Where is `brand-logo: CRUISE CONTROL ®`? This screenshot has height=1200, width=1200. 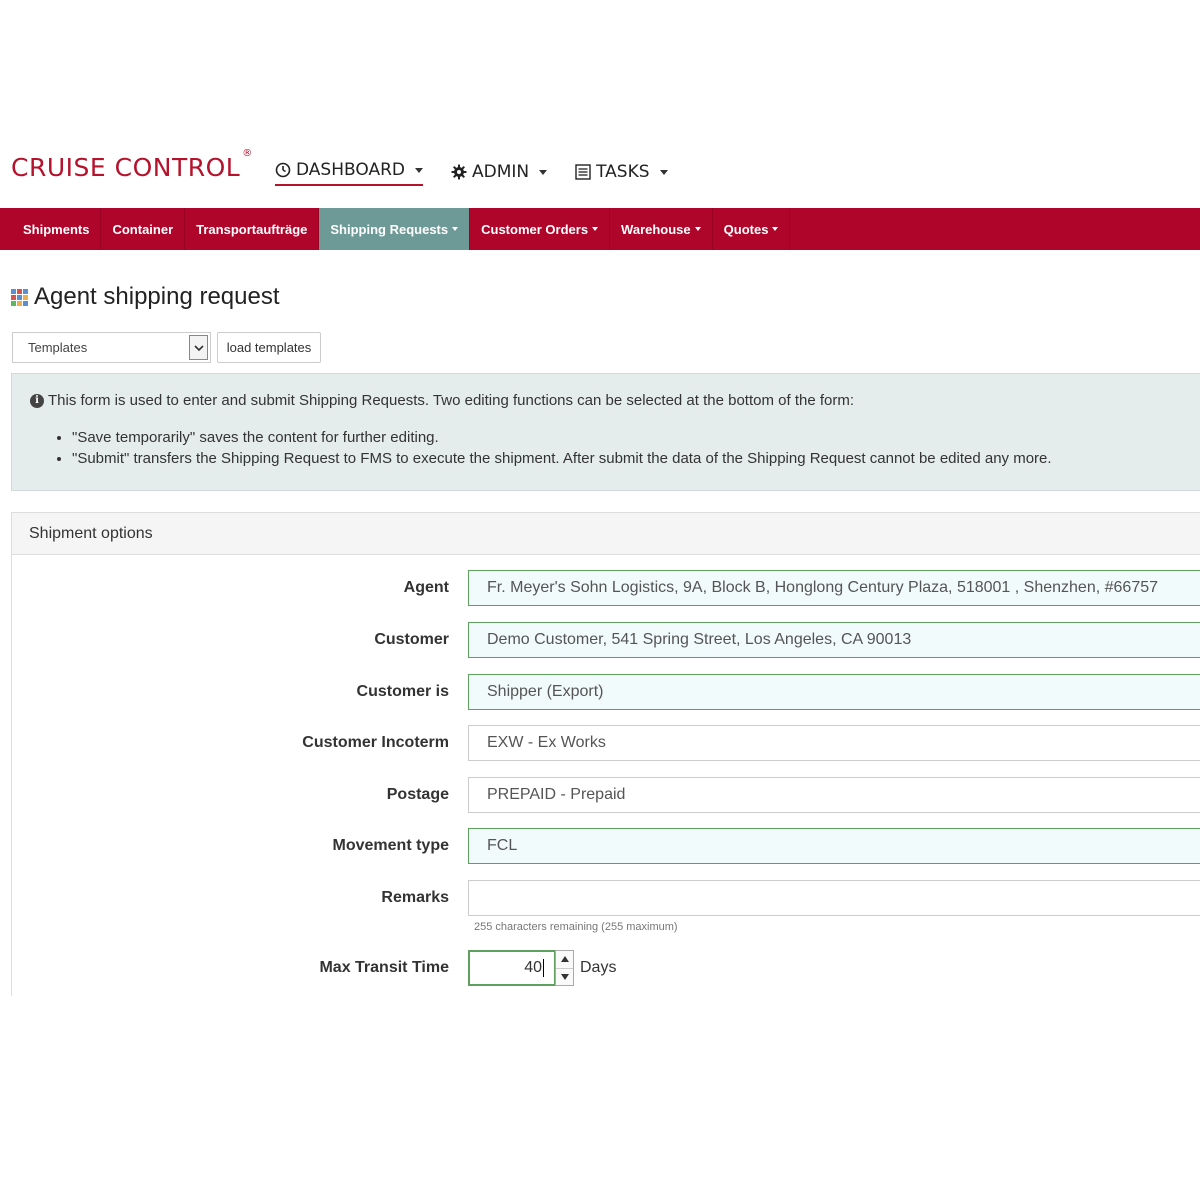 brand-logo: CRUISE CONTROL ® is located at coordinates (132, 165).